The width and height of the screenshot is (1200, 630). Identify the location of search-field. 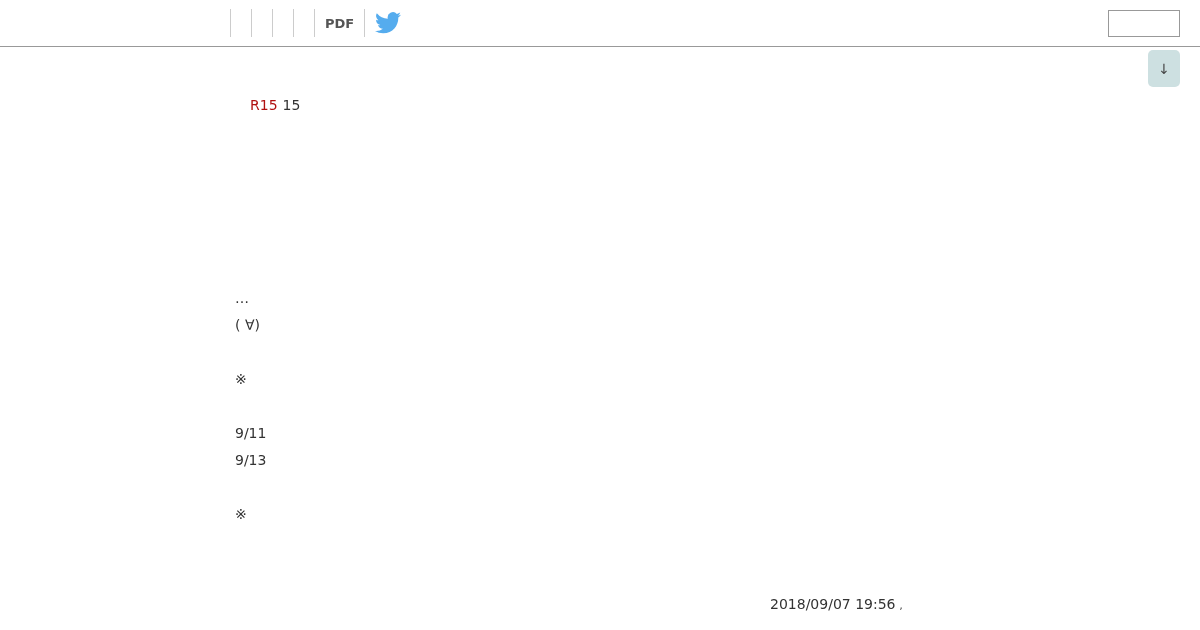
(1144, 23).